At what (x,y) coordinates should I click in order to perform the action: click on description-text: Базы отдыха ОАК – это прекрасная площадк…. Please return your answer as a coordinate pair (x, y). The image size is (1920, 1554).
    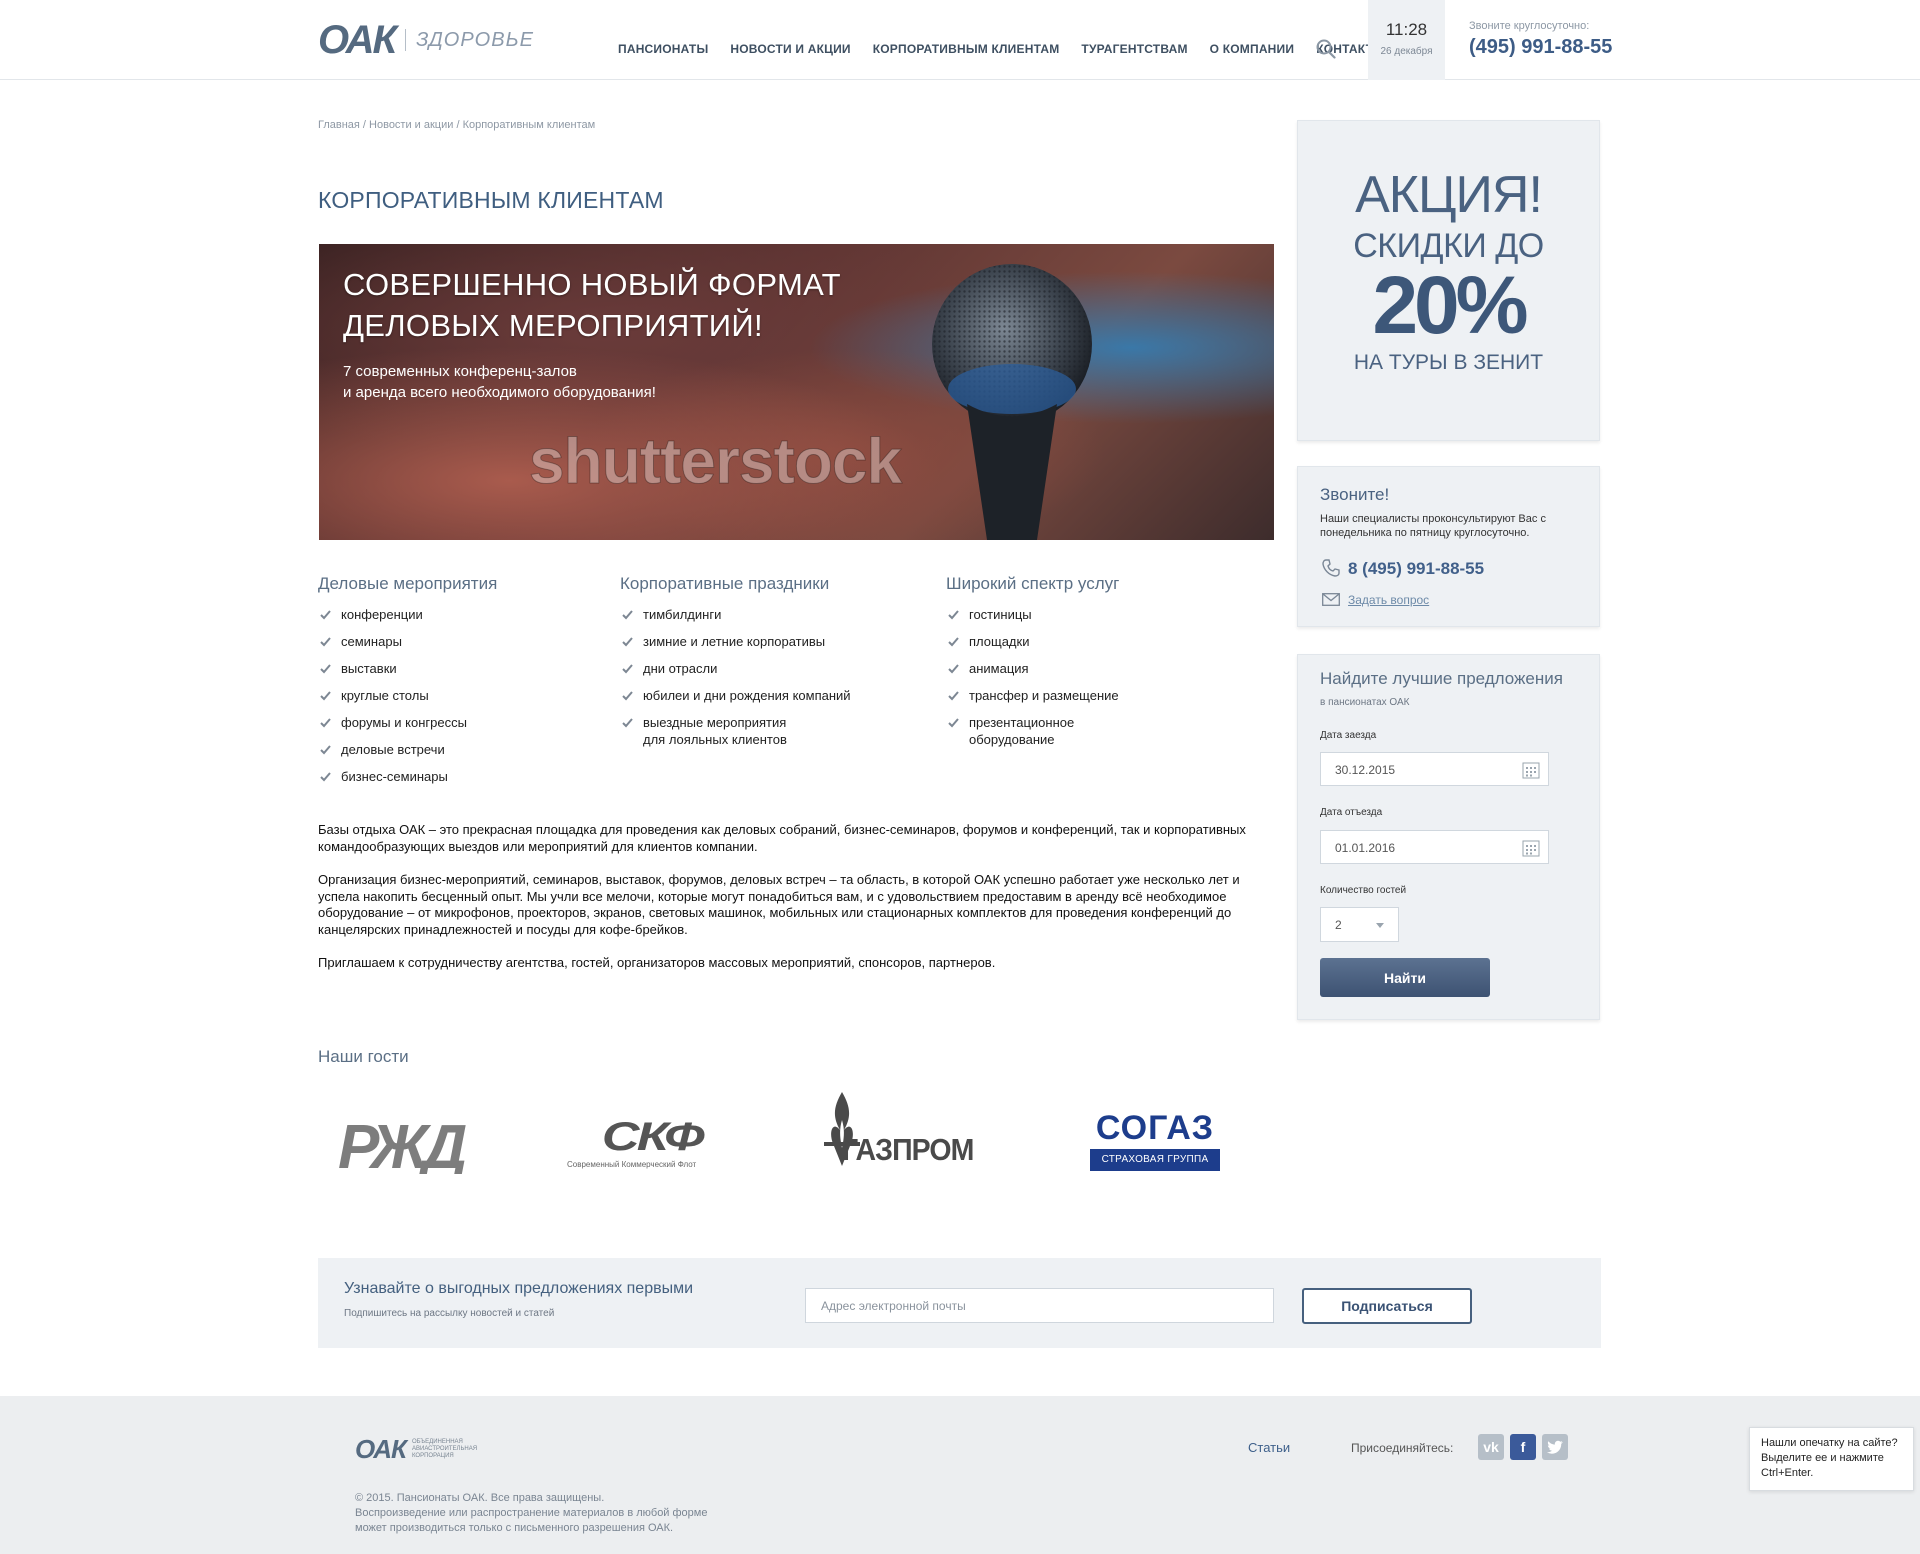
    Looking at the image, I should click on (783, 905).